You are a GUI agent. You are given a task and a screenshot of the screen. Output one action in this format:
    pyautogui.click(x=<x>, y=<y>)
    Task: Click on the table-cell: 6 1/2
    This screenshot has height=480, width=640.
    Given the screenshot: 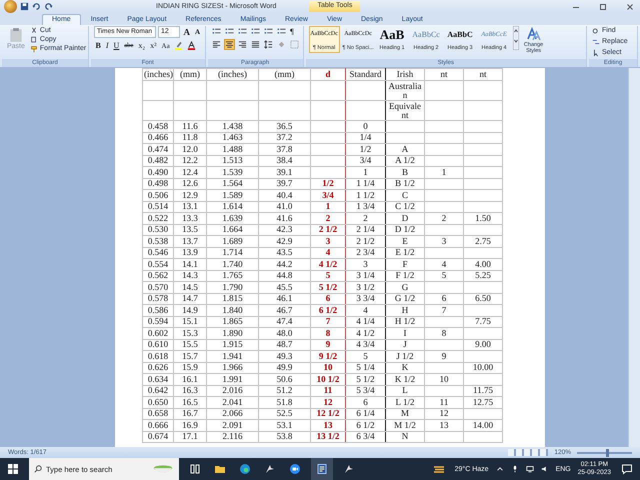 What is the action you would take?
    pyautogui.click(x=328, y=309)
    